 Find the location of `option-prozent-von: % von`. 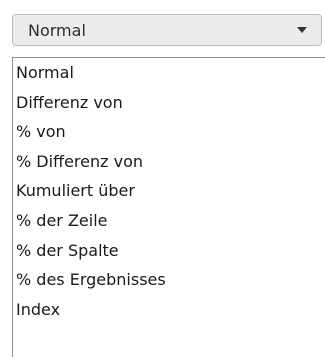

option-prozent-von: % von is located at coordinates (169, 132).